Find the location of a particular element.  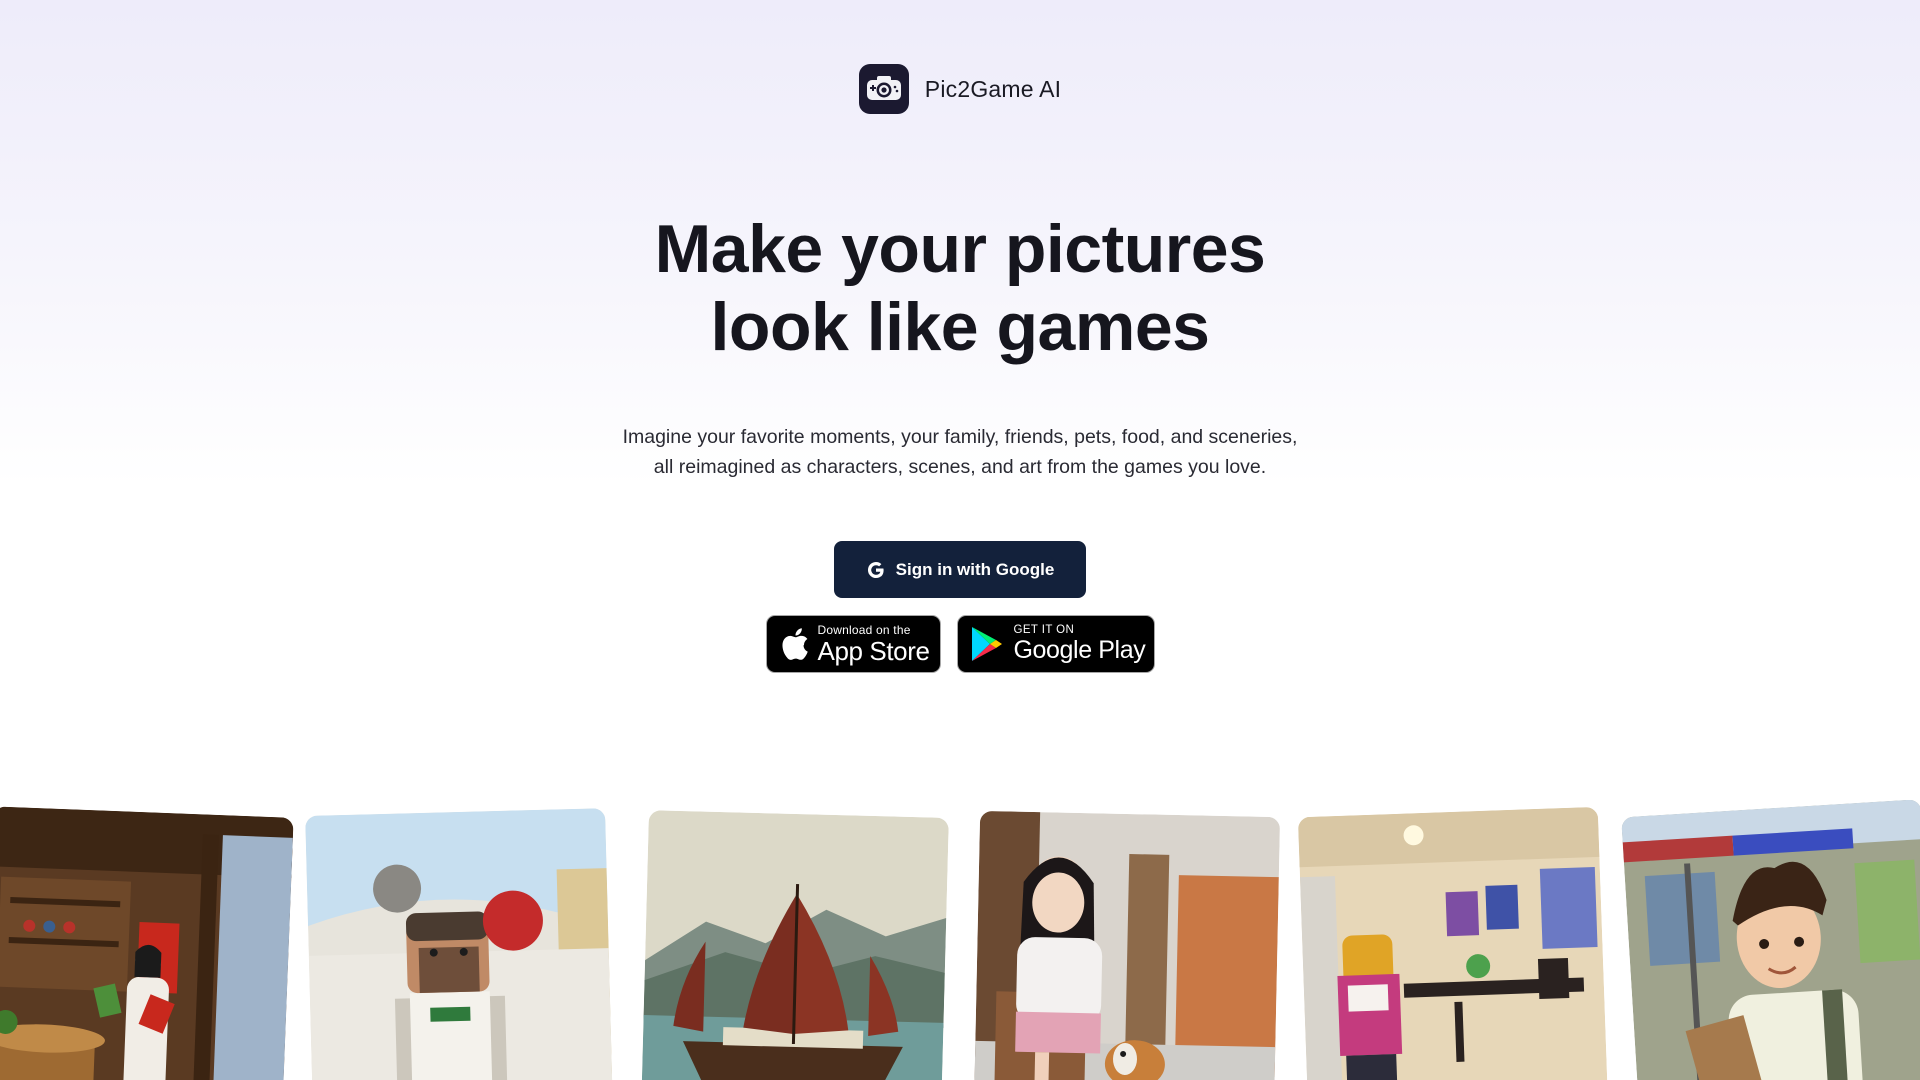

brand-header: Pic2Game AI is located at coordinates (960, 89).